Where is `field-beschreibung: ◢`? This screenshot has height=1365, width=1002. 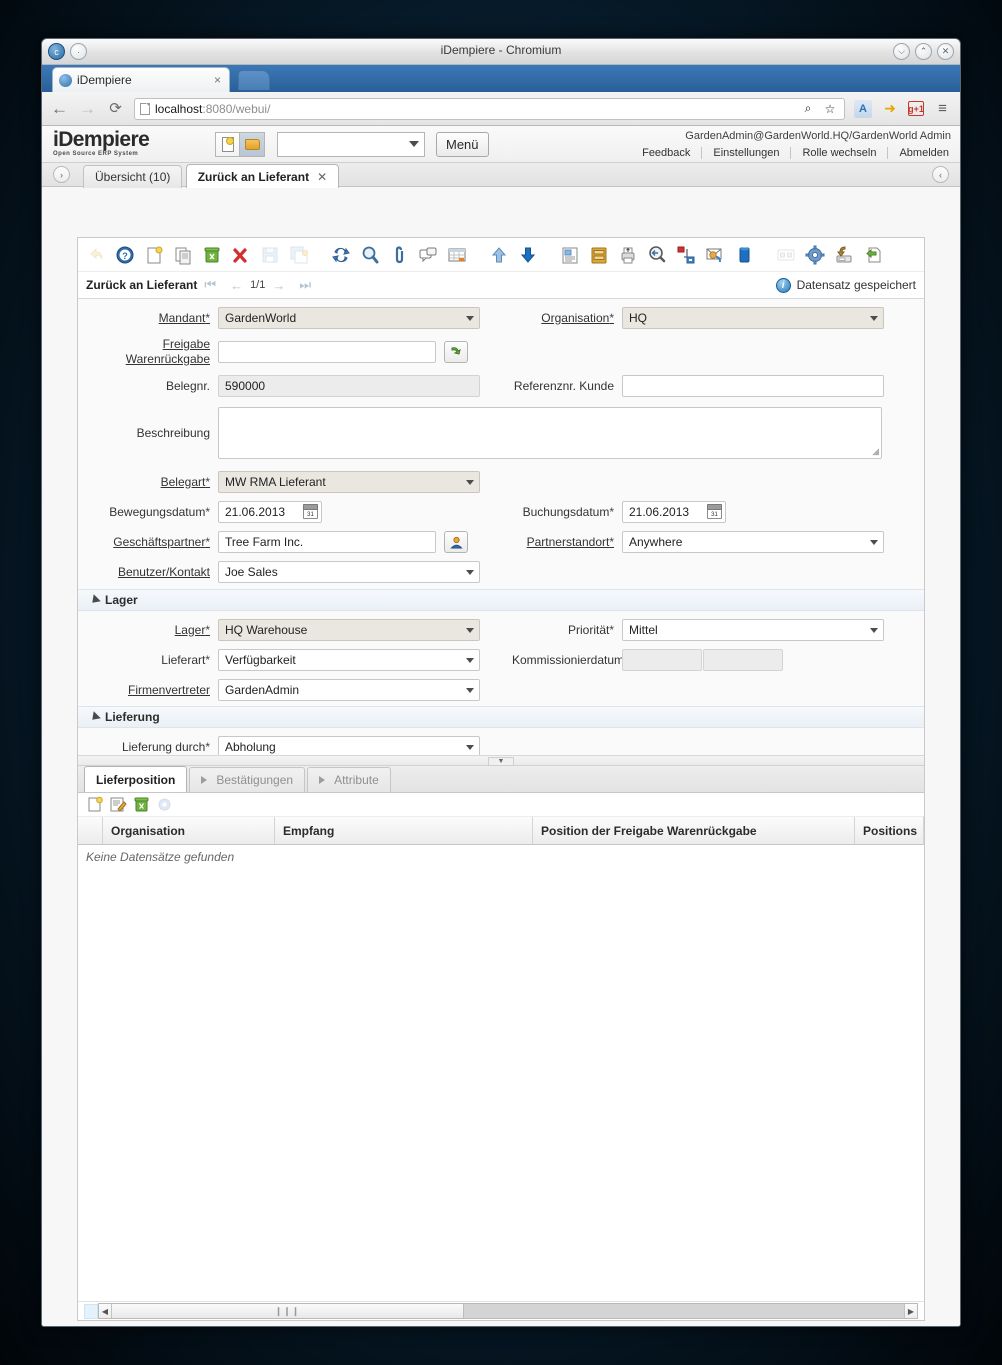
field-beschreibung: ◢ is located at coordinates (551, 433).